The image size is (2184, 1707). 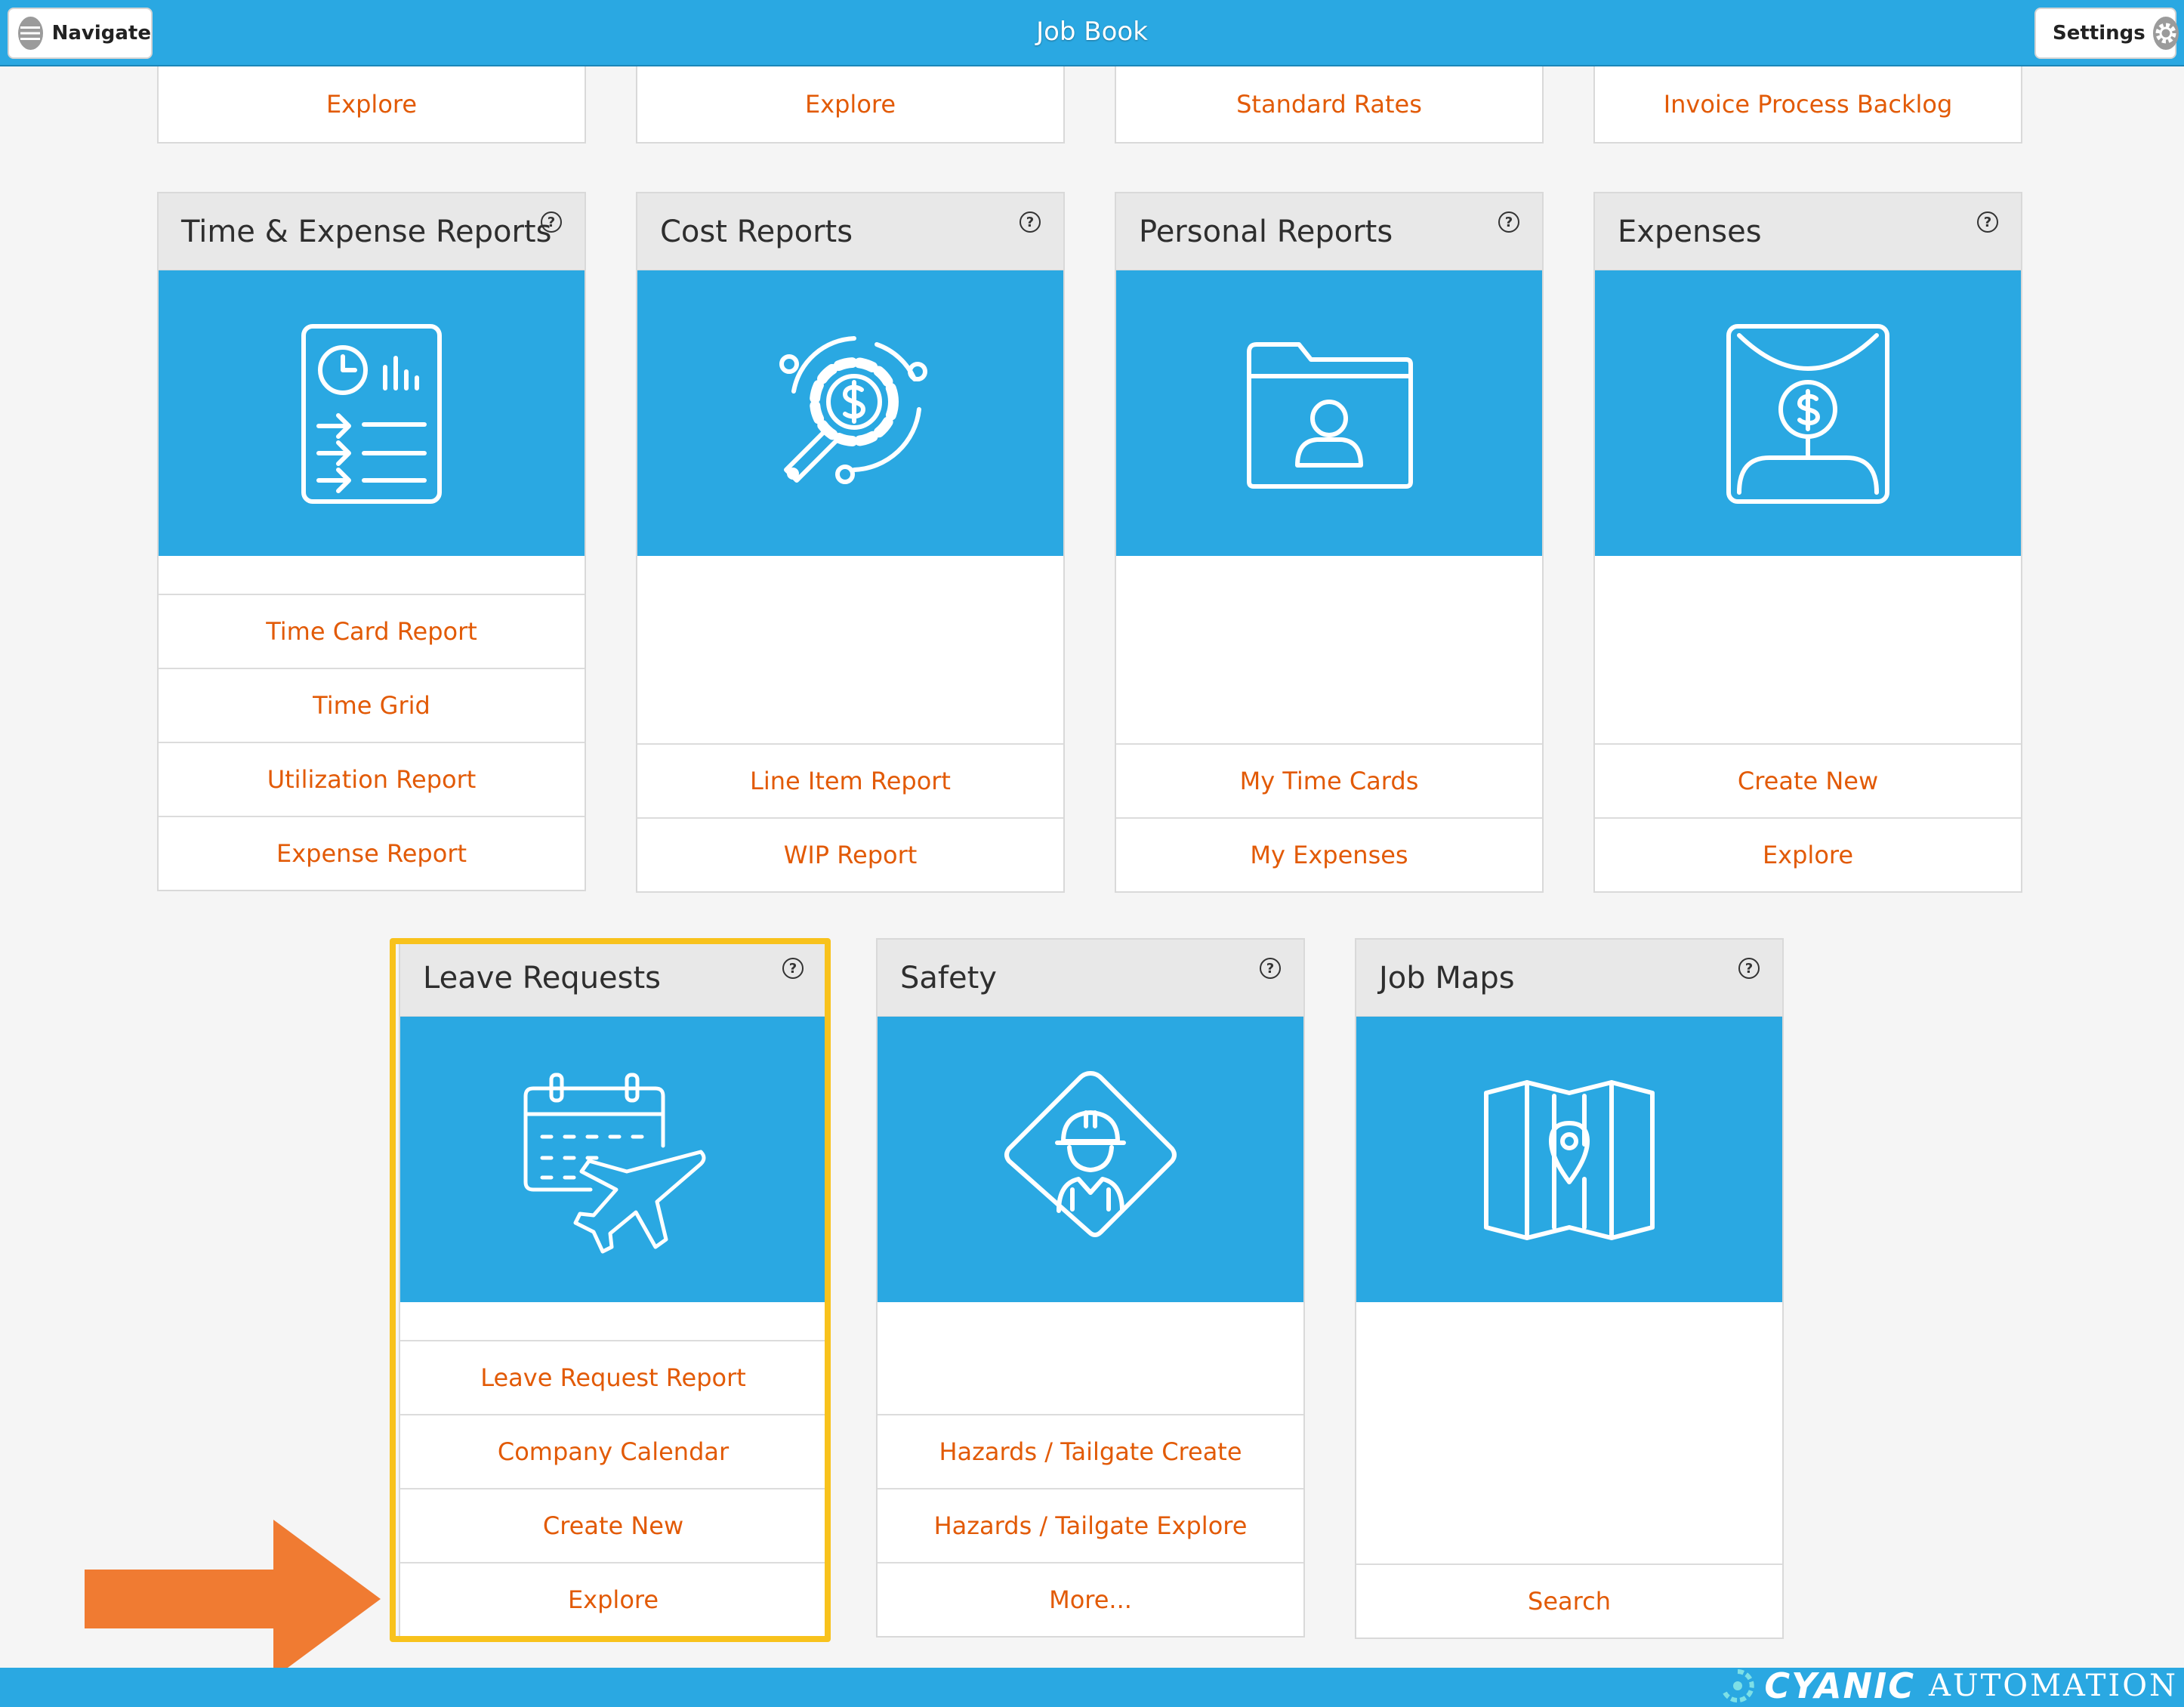 What do you see at coordinates (948, 978) in the screenshot?
I see `card-title: Safety` at bounding box center [948, 978].